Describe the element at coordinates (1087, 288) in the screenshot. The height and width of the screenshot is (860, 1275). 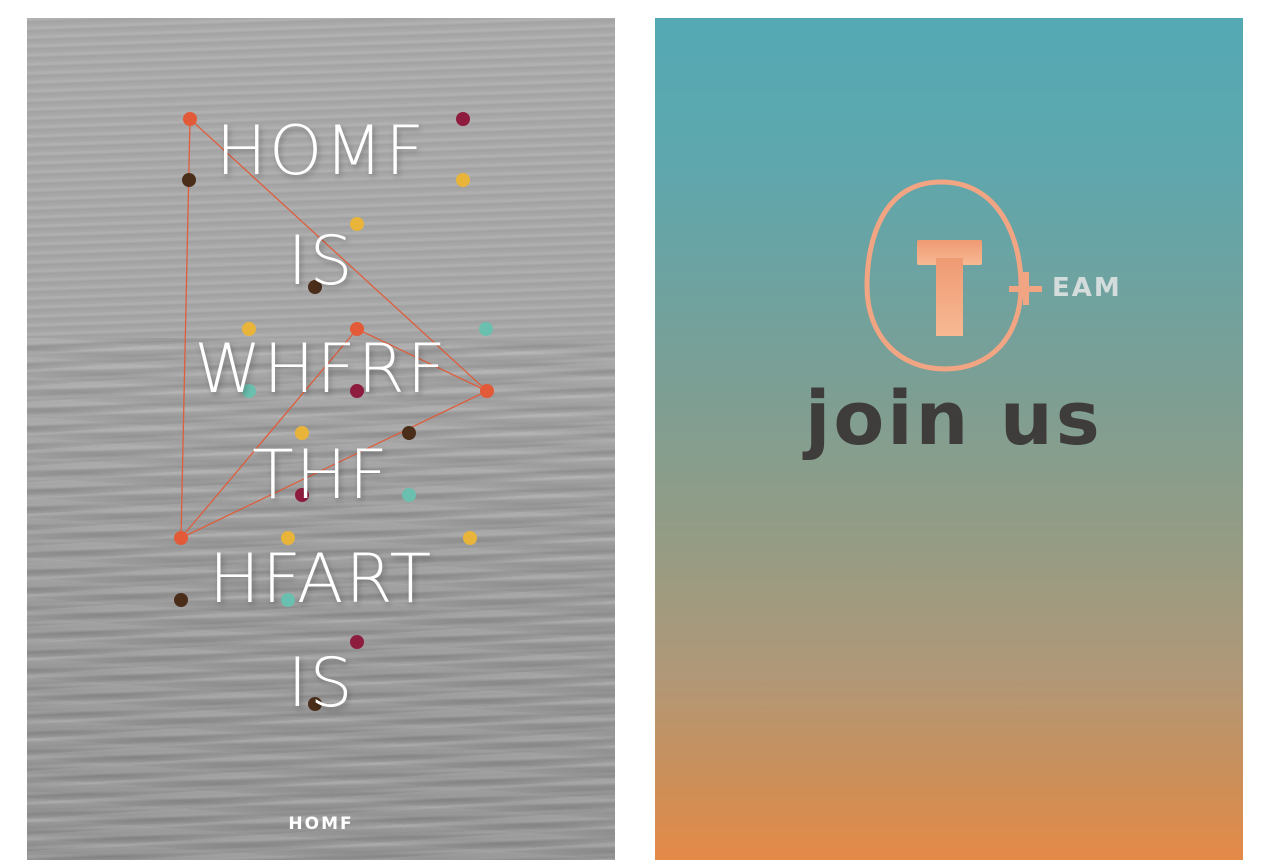
I see `team-logo-suffix: EAM` at that location.